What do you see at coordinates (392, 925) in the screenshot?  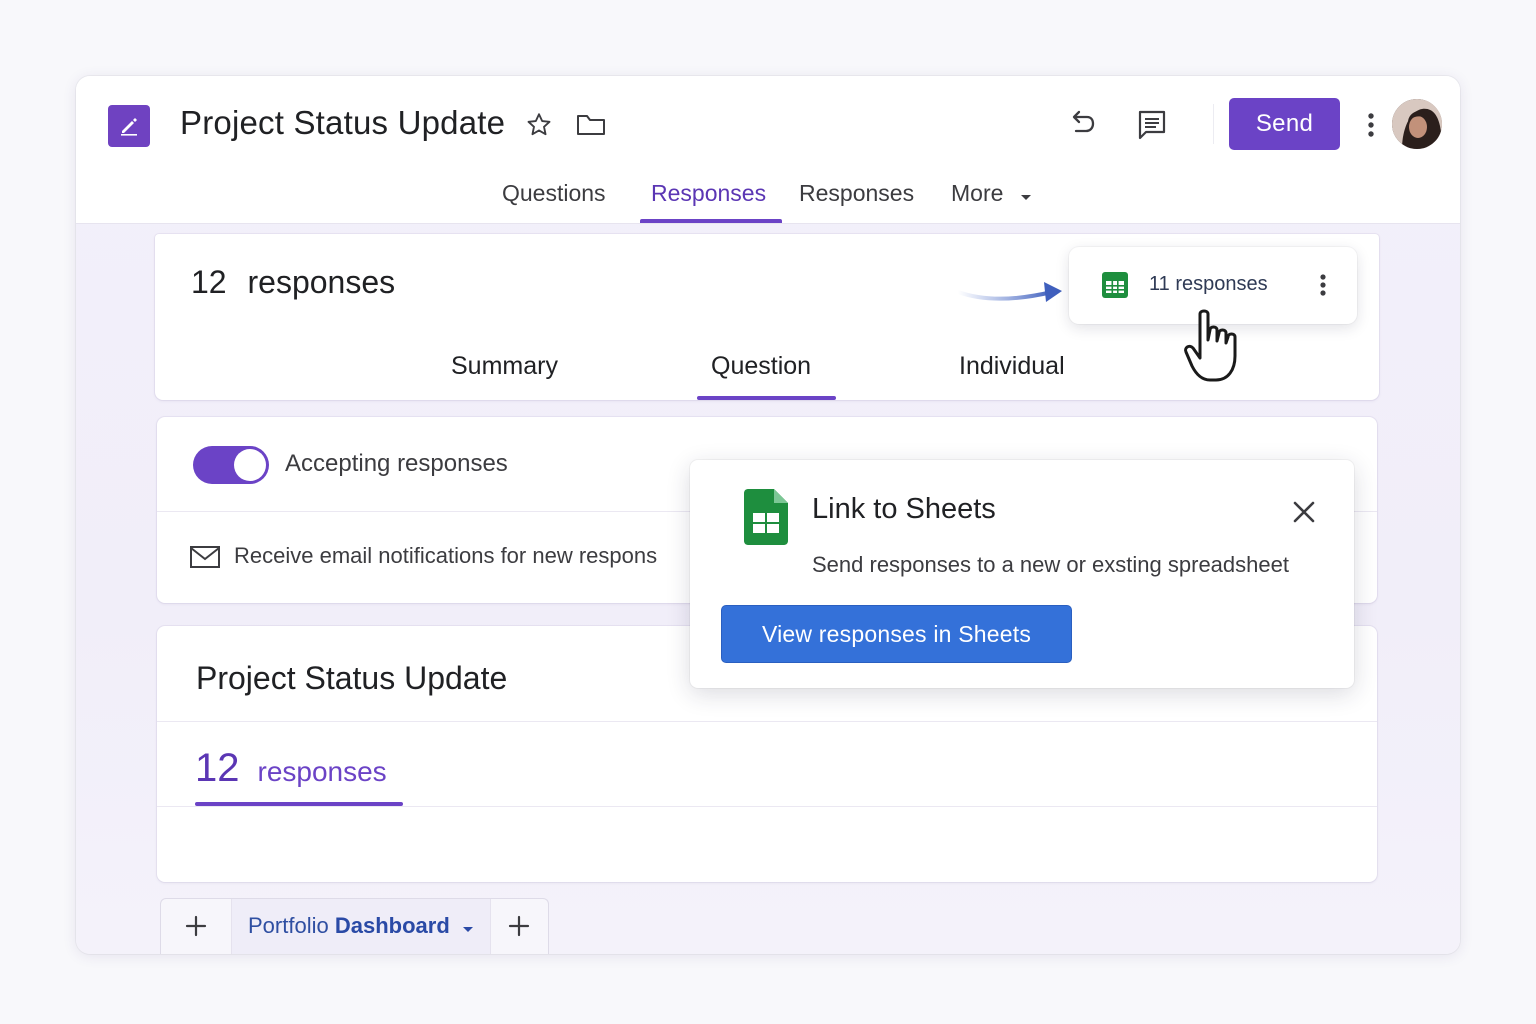 I see `sheet-tab-name: Dashboard` at bounding box center [392, 925].